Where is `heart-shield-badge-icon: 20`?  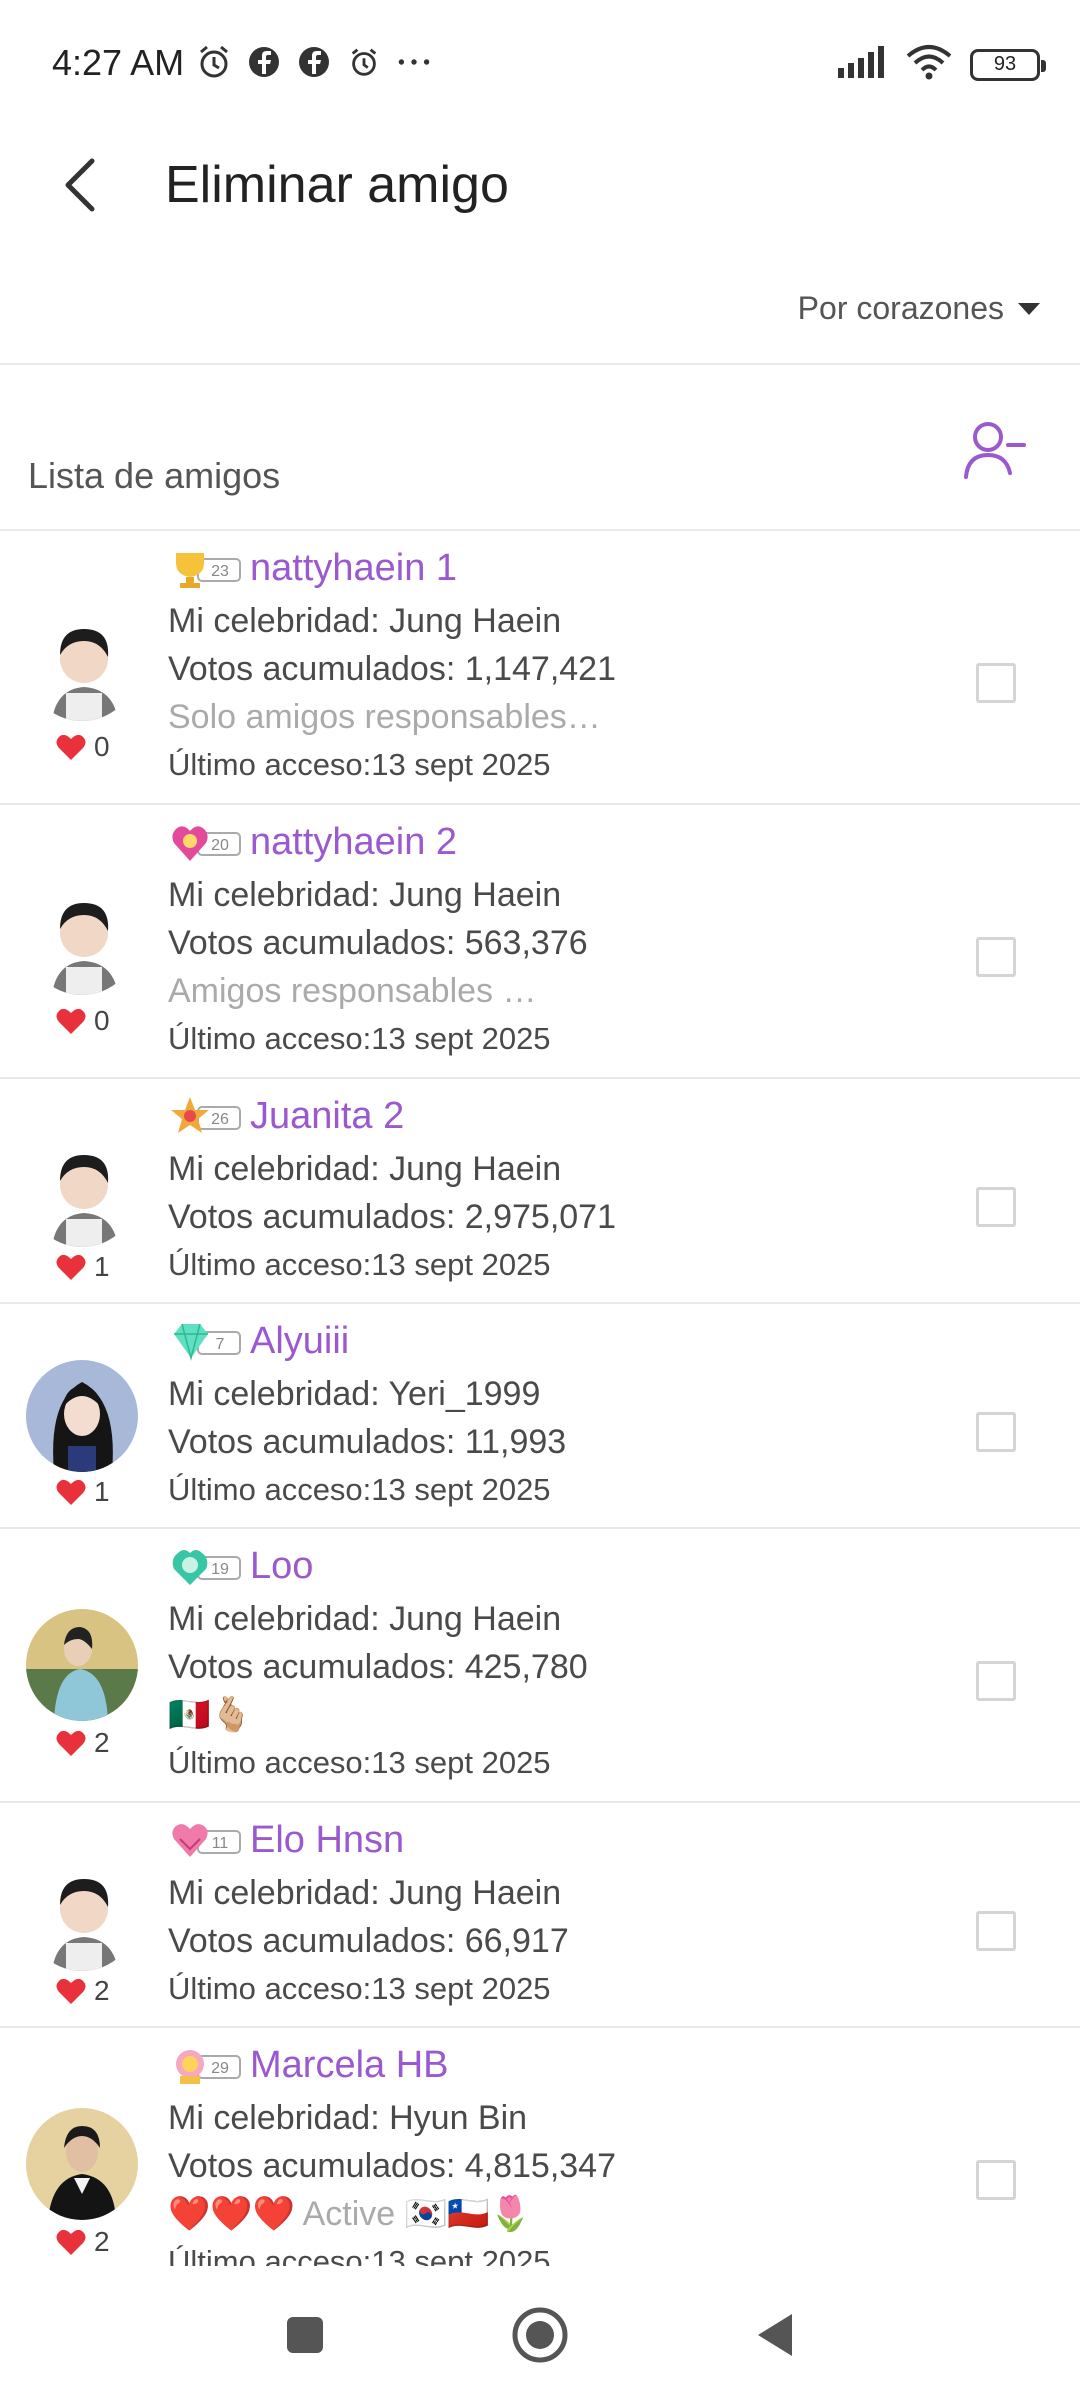 heart-shield-badge-icon: 20 is located at coordinates (206, 843).